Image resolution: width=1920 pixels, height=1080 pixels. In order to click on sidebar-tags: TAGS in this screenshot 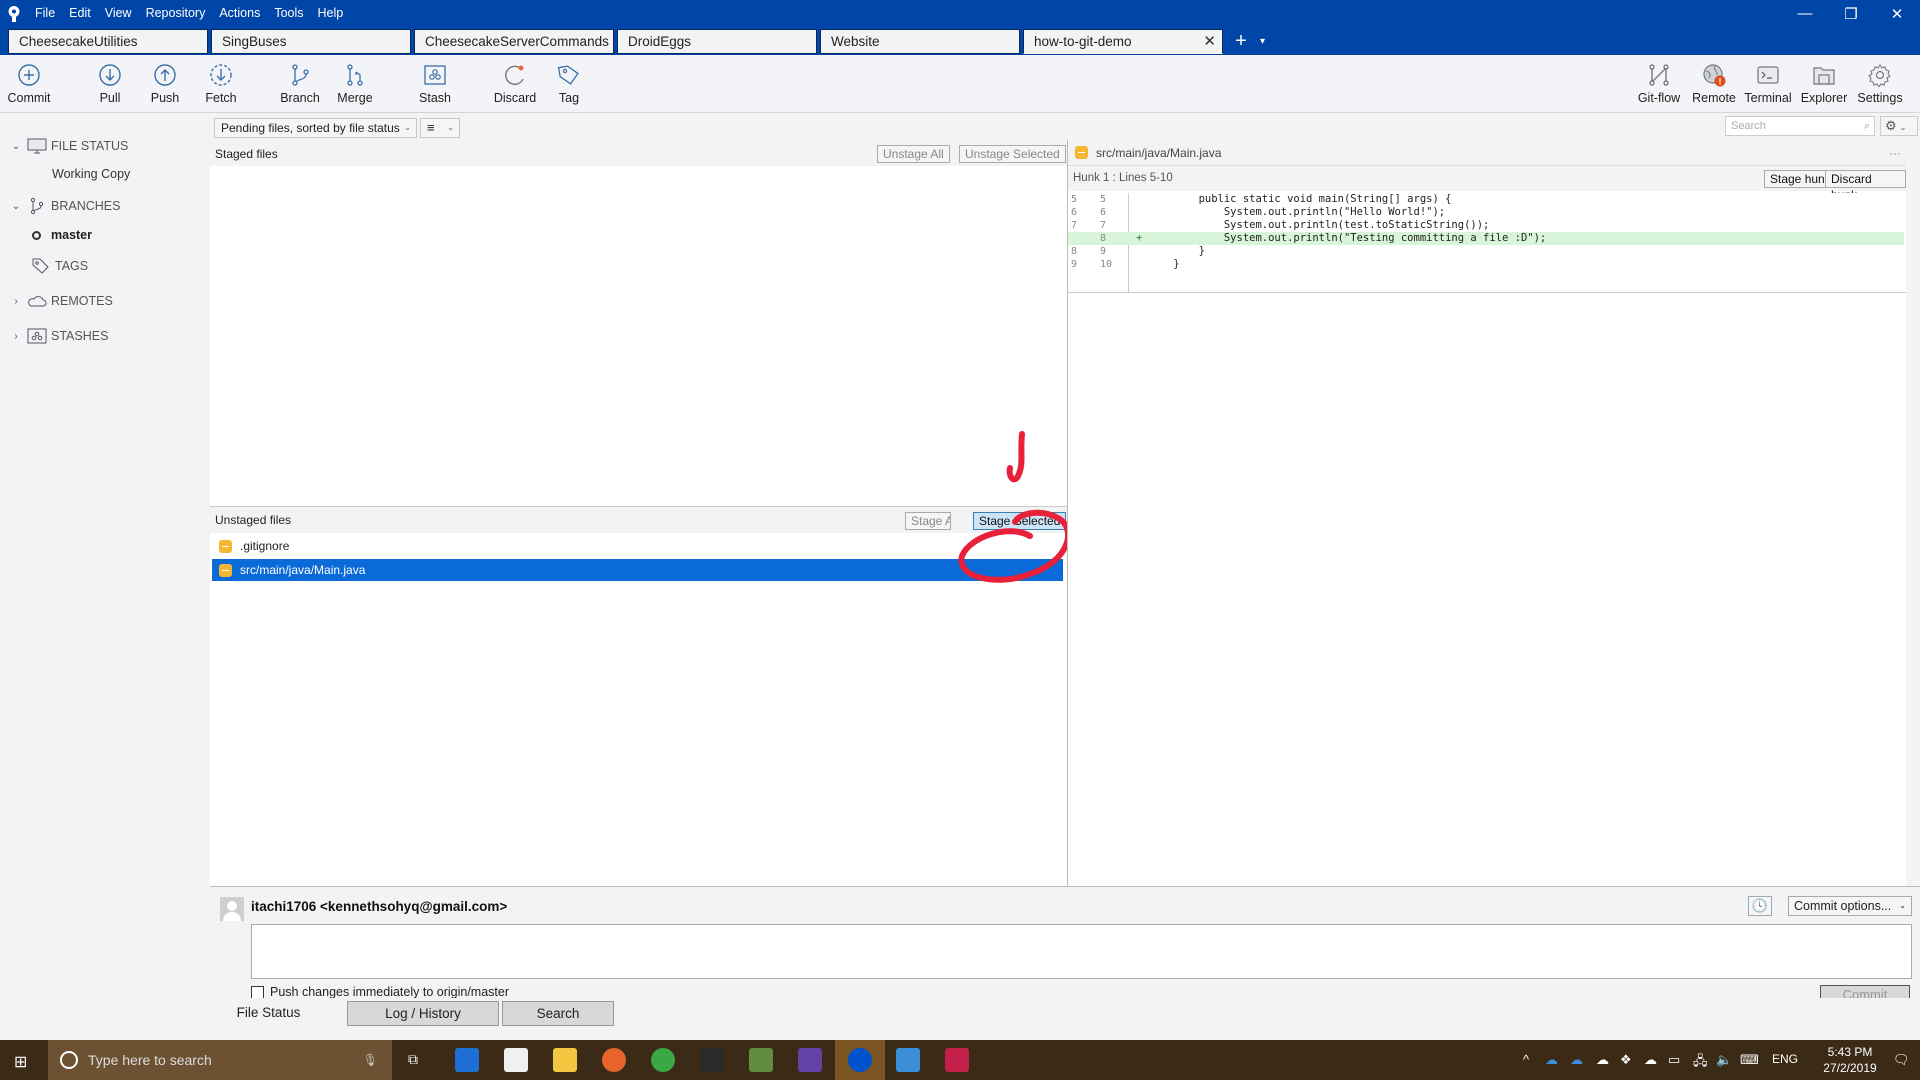, I will do `click(57, 266)`.